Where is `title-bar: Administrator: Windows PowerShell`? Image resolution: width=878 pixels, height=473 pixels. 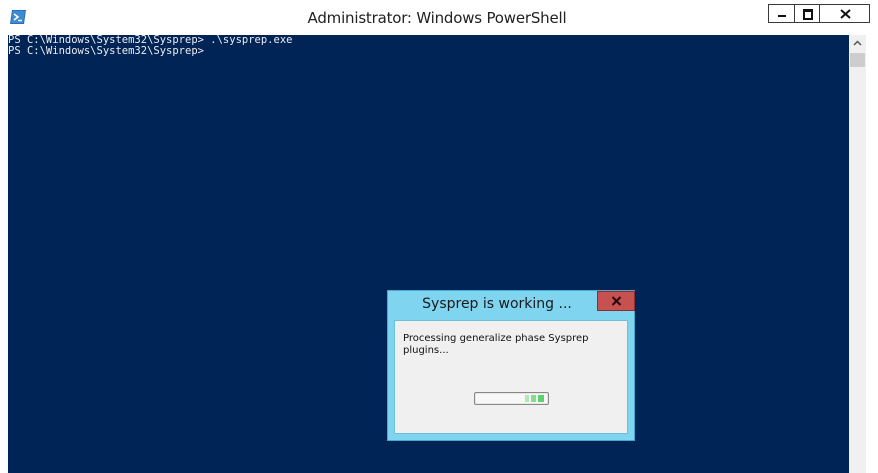 title-bar: Administrator: Windows PowerShell is located at coordinates (439, 17).